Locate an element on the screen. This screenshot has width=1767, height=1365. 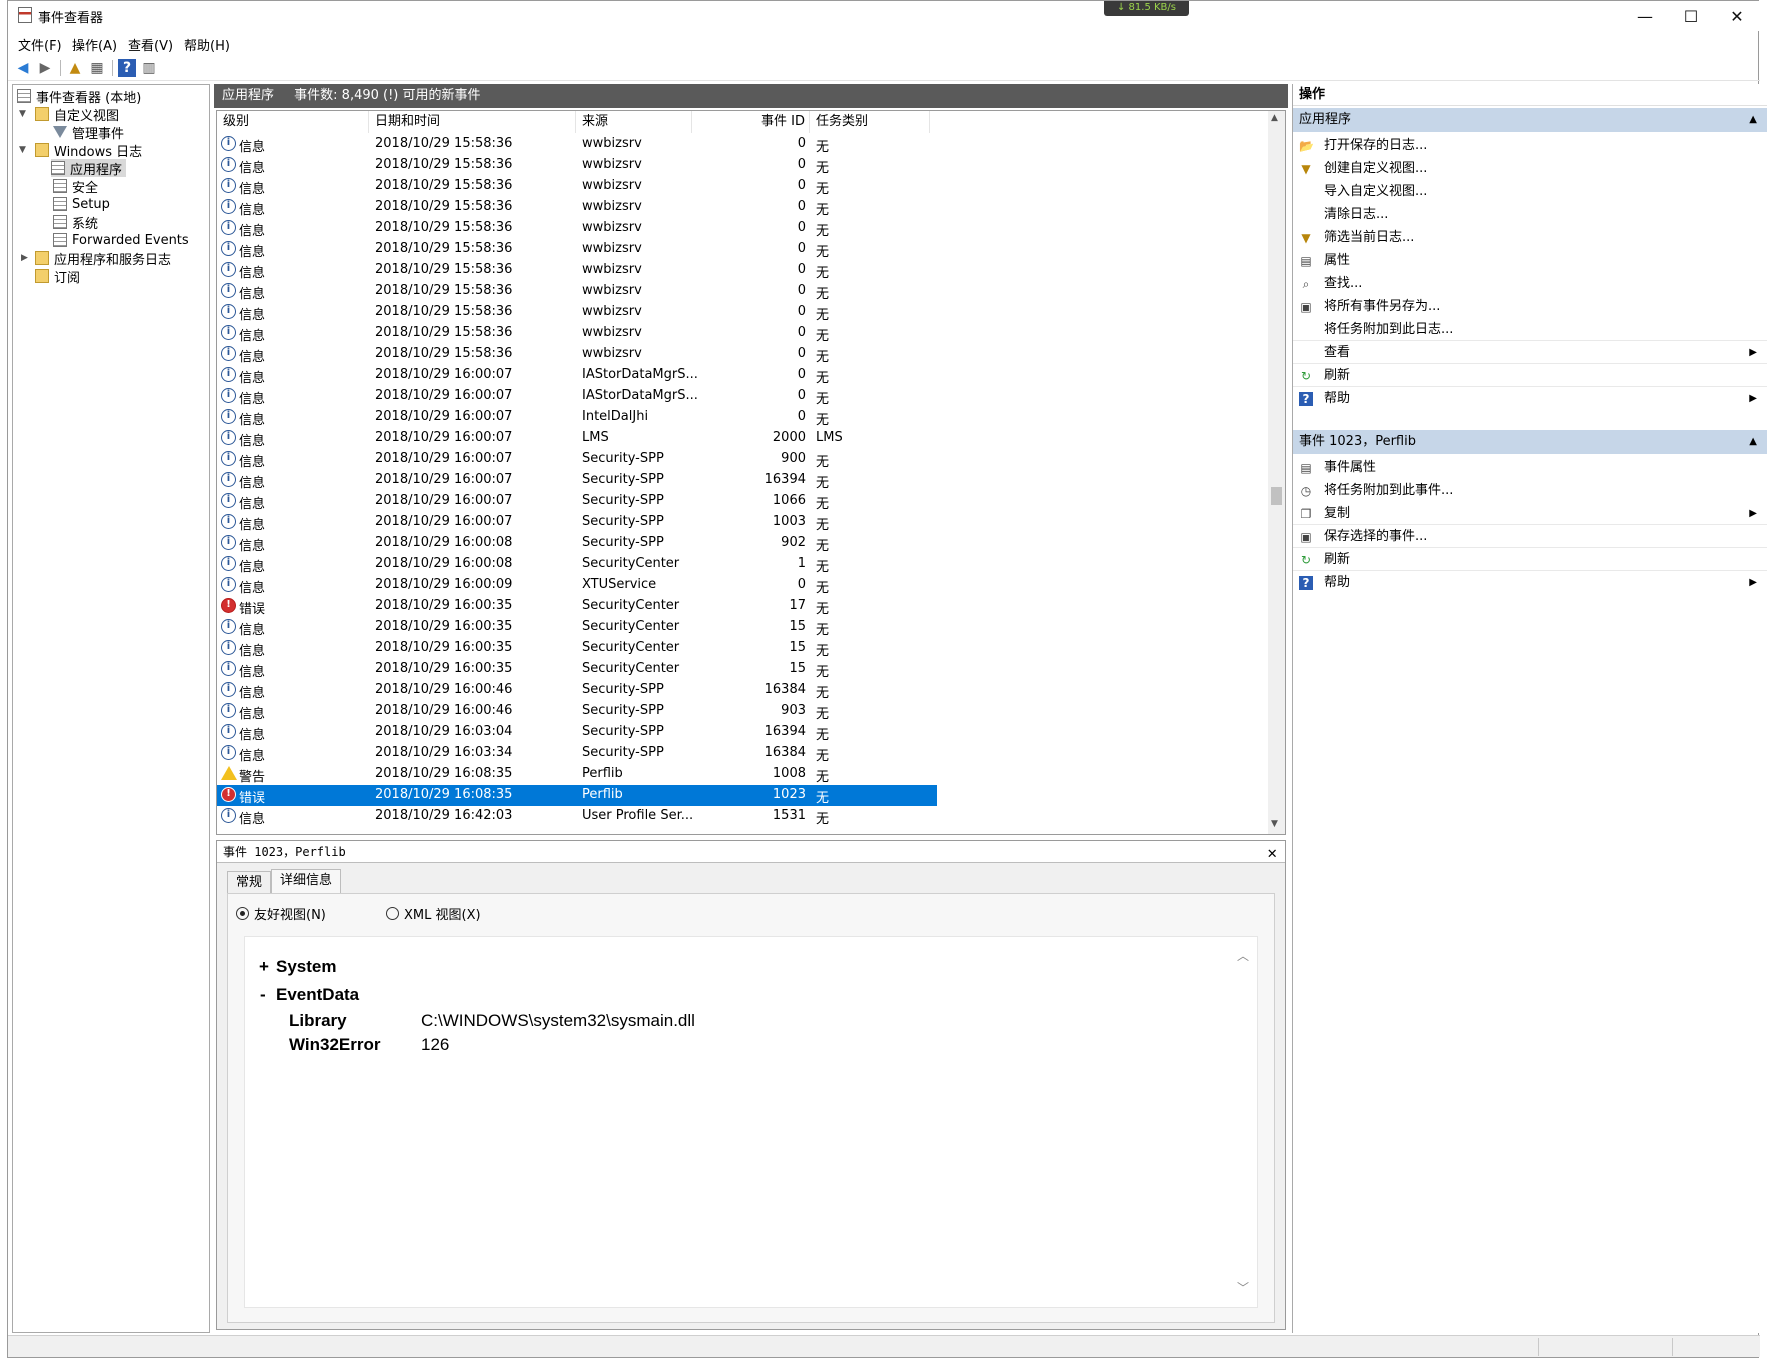
tree-application: 应用程序 is located at coordinates (89, 168).